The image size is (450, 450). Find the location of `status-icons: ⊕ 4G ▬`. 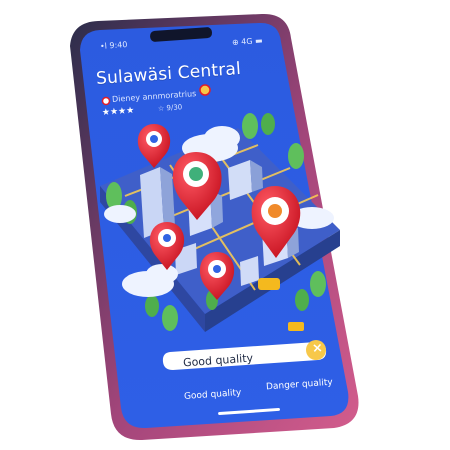

status-icons: ⊕ 4G ▬ is located at coordinates (247, 41).